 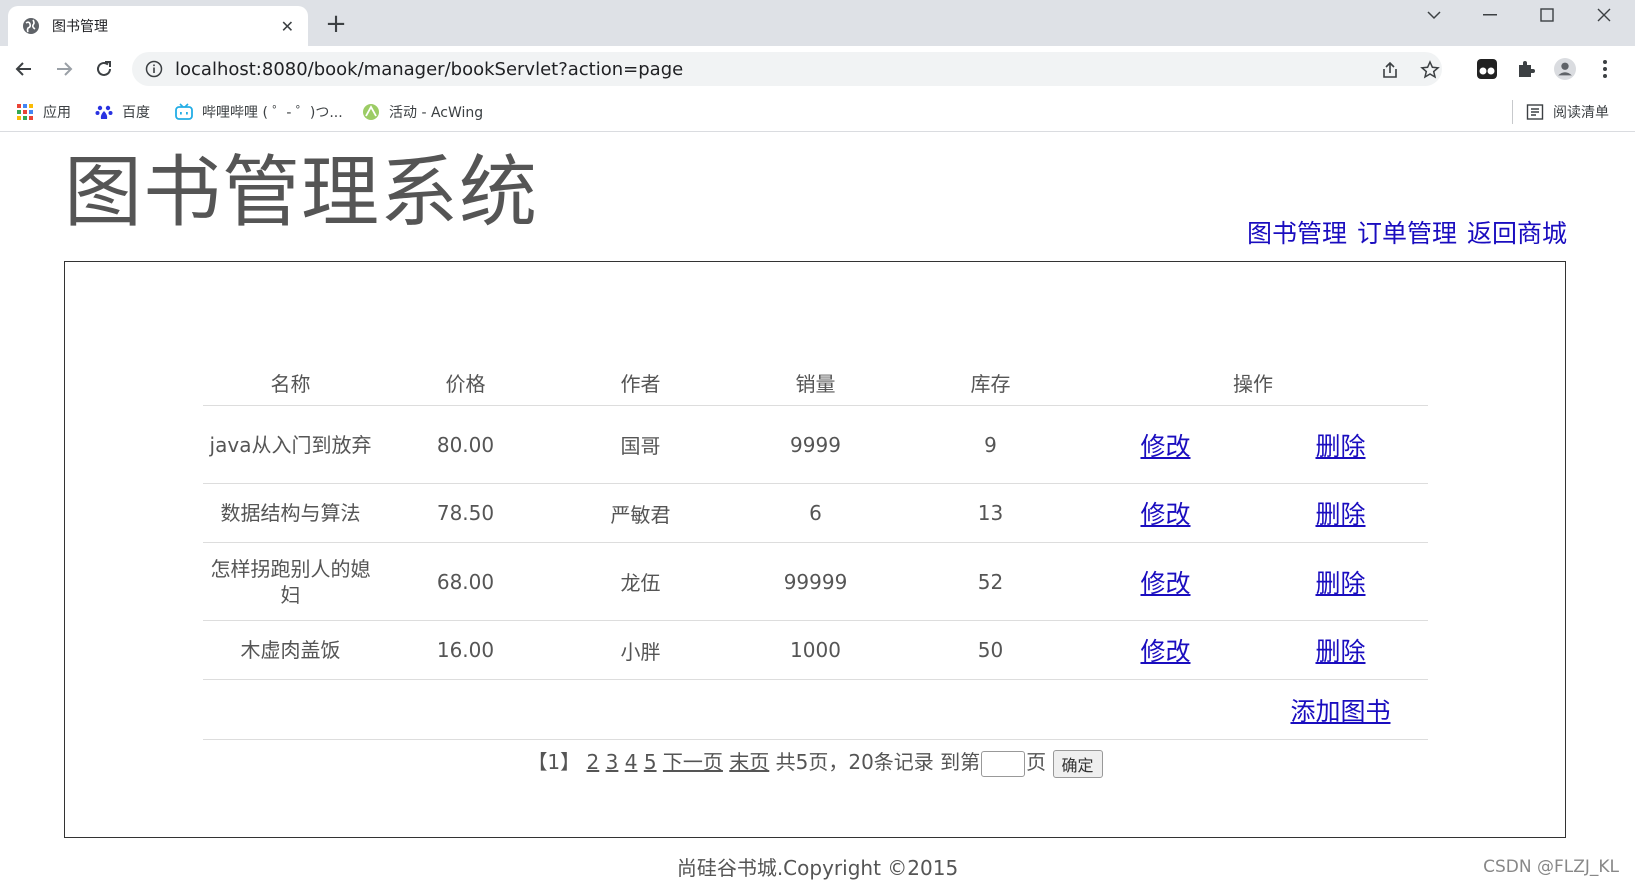 I want to click on delete-cell: 删除, so click(x=1340, y=650).